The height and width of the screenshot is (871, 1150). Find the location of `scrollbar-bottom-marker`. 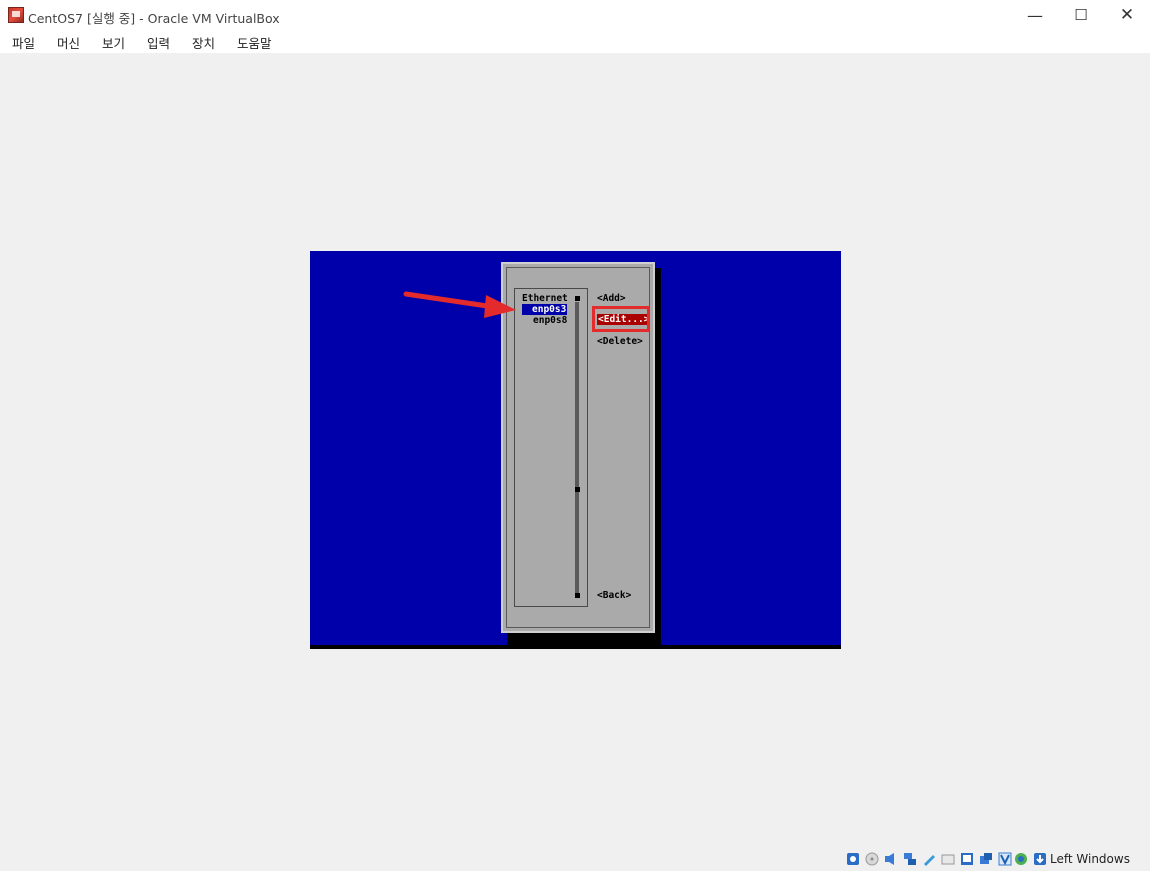

scrollbar-bottom-marker is located at coordinates (577, 595).